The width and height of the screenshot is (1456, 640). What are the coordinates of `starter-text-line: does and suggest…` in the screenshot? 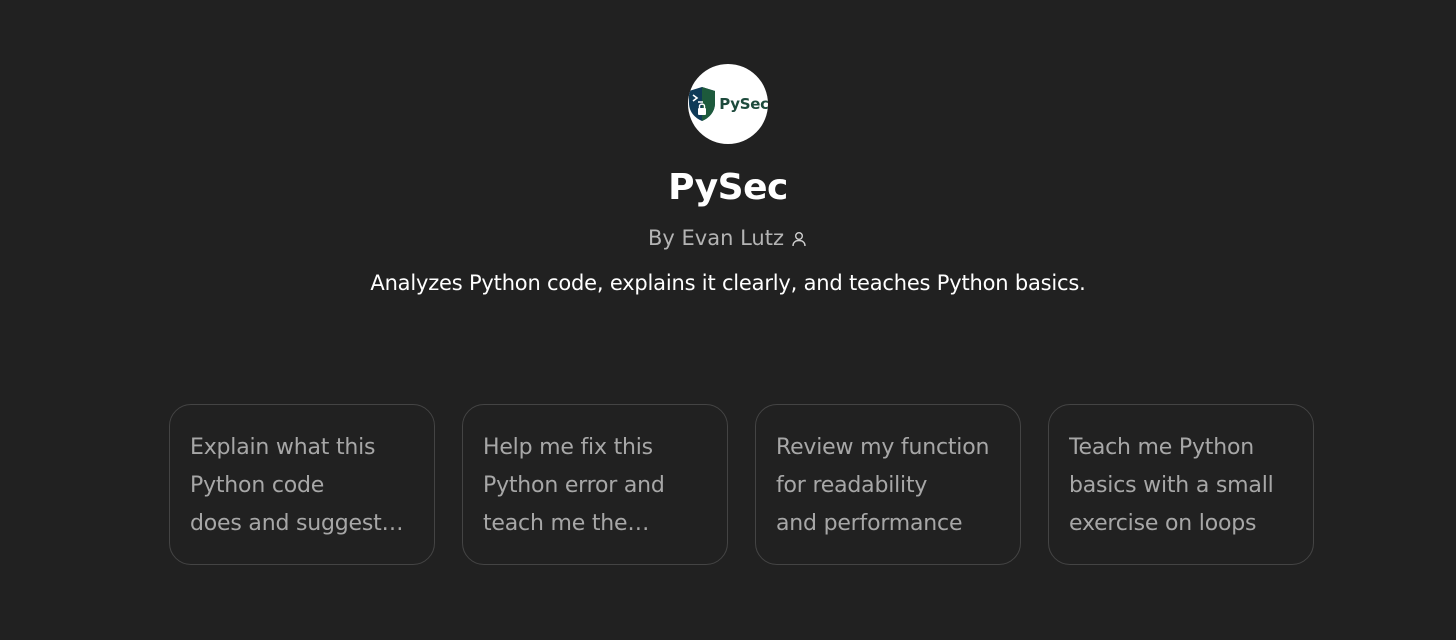 It's located at (297, 523).